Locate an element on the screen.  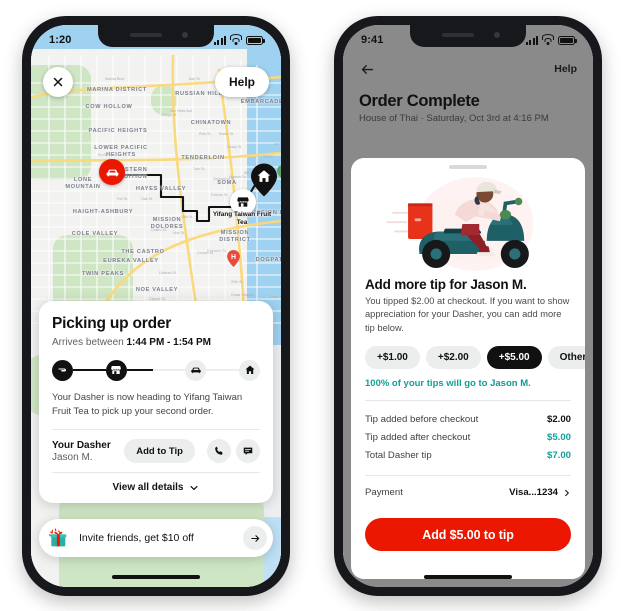
message-dasher-button is located at coordinates (248, 451).